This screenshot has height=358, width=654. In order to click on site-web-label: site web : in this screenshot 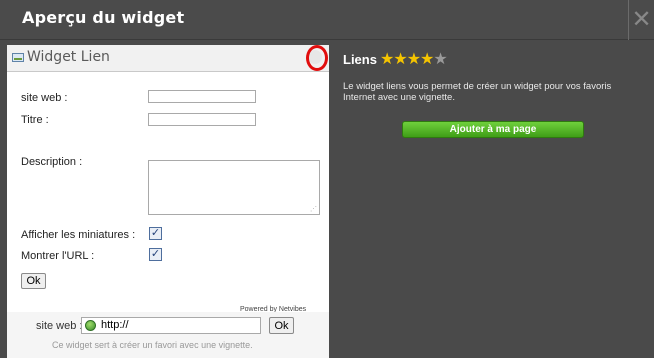, I will do `click(44, 98)`.